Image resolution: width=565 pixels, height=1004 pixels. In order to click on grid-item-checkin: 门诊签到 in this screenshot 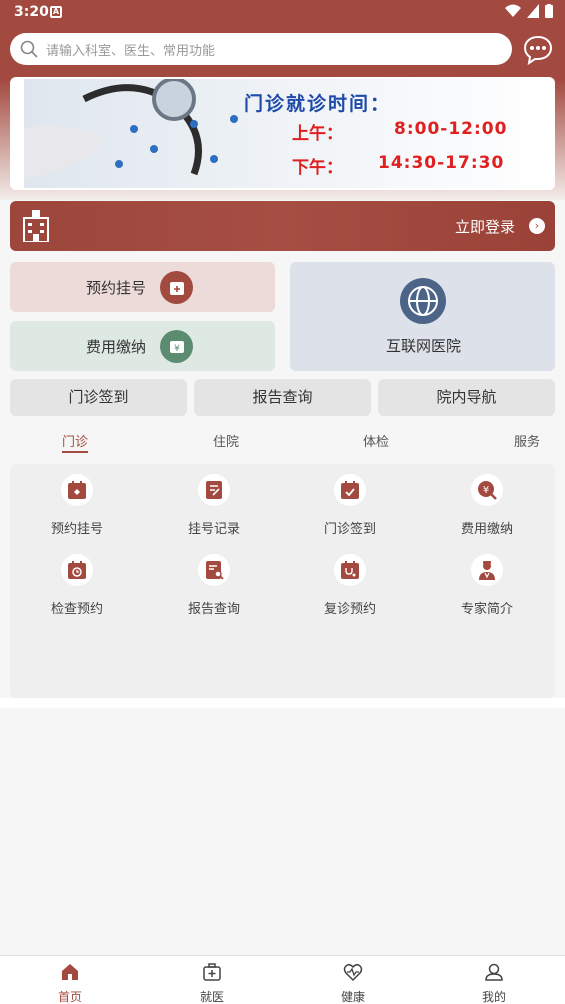, I will do `click(350, 505)`.